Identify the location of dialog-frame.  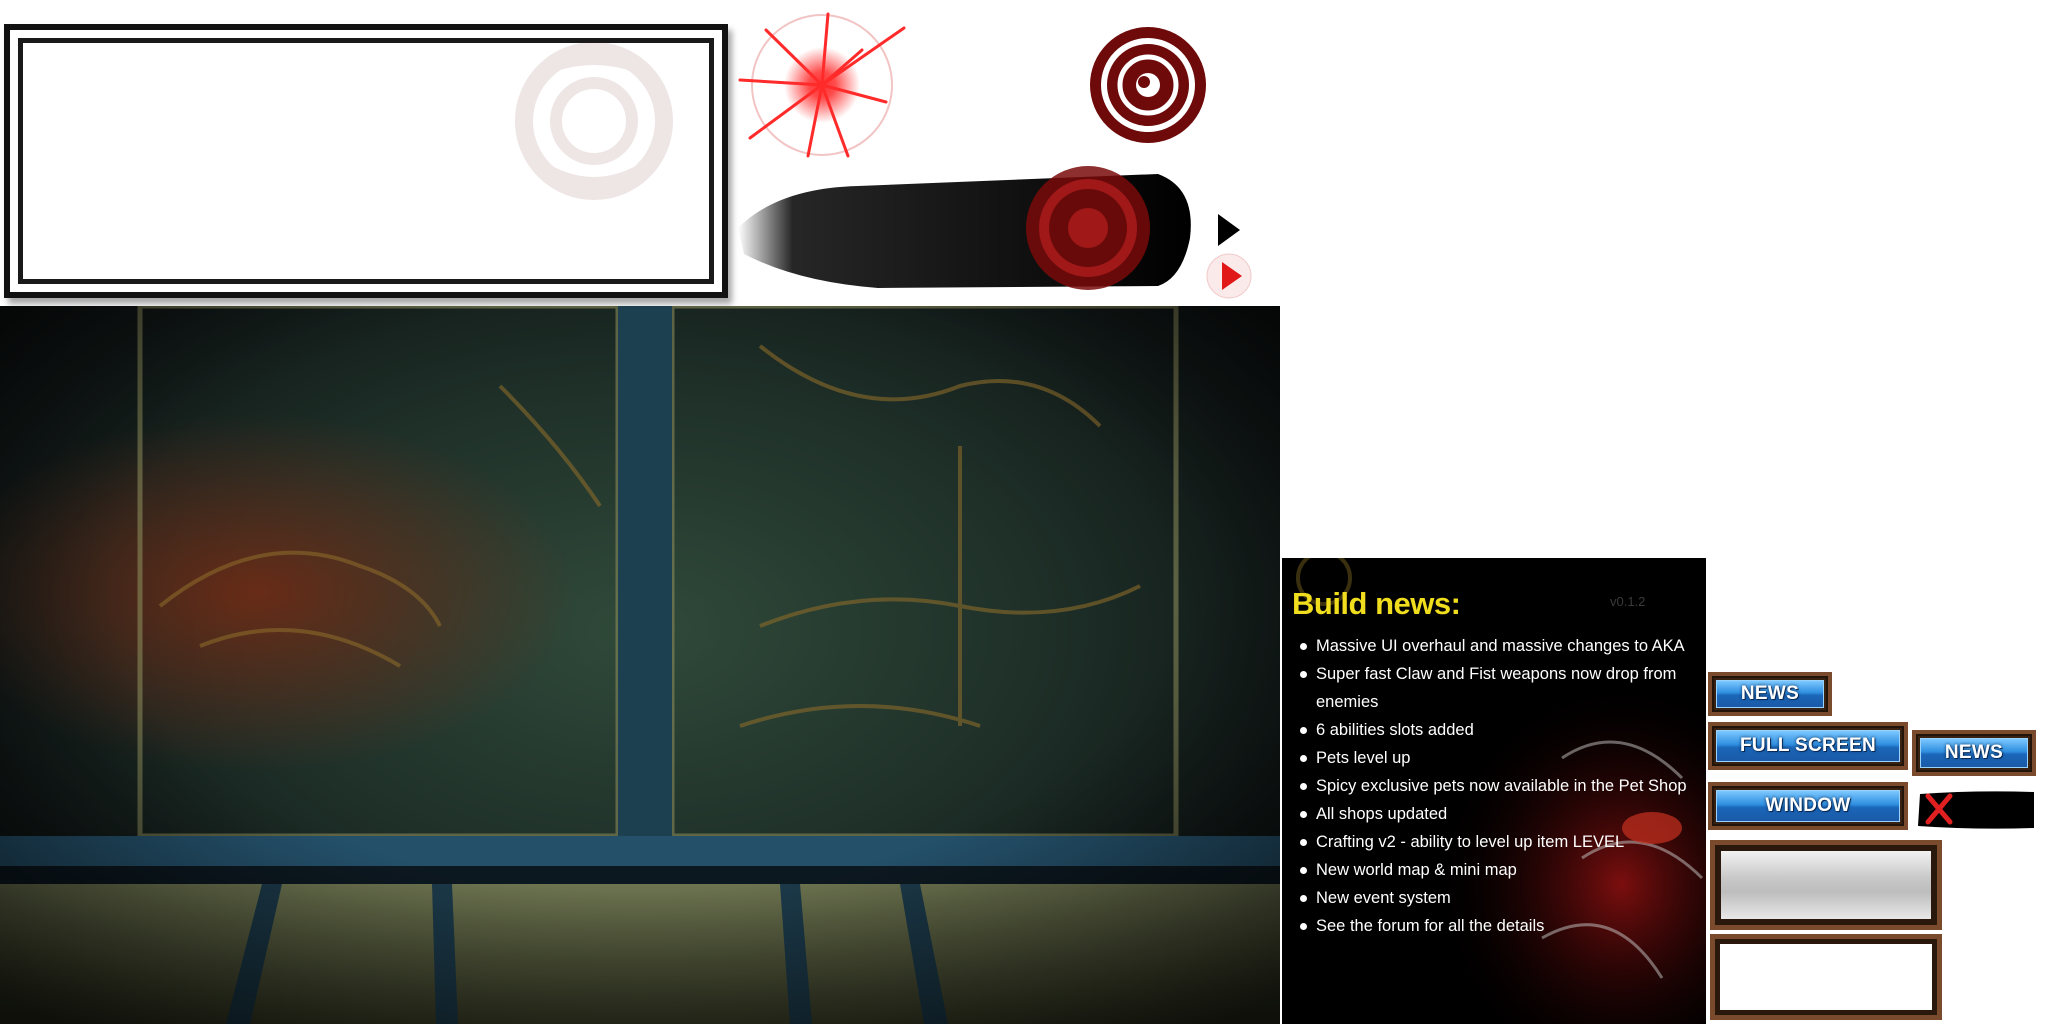
(366, 161).